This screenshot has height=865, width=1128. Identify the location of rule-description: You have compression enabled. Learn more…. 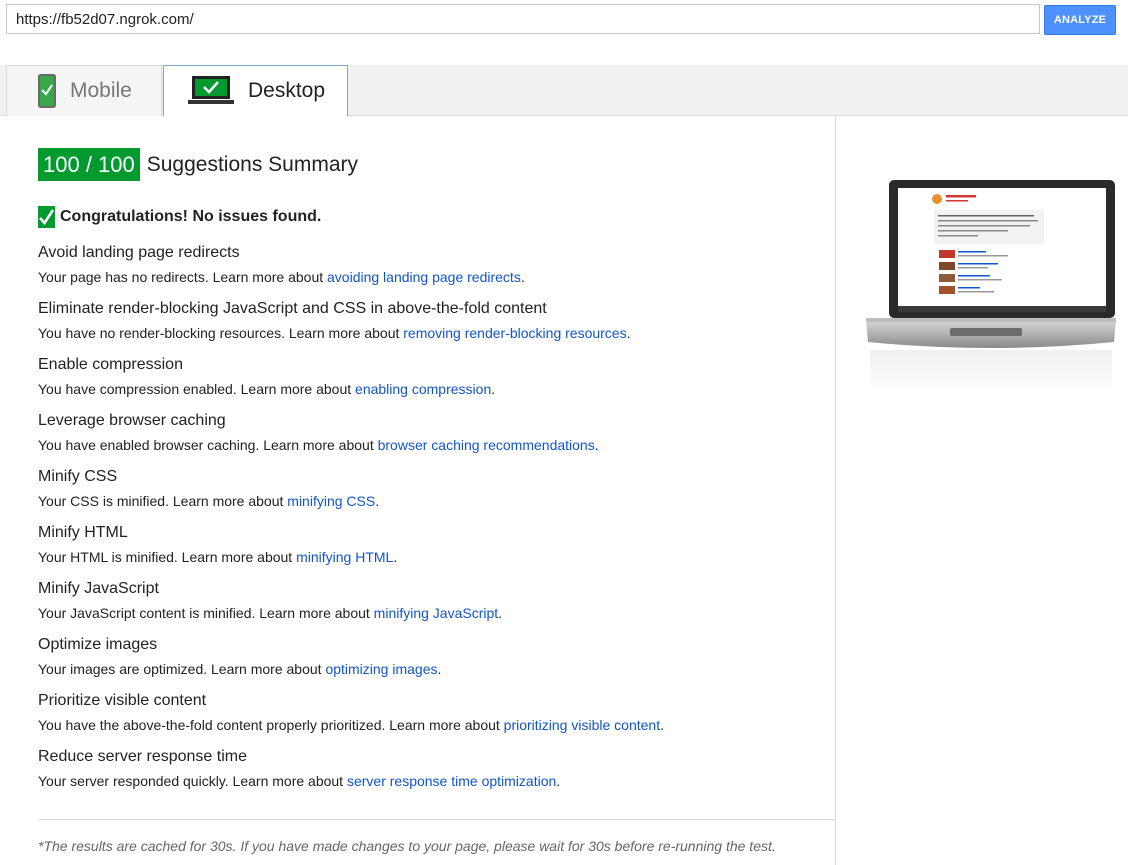
(267, 389).